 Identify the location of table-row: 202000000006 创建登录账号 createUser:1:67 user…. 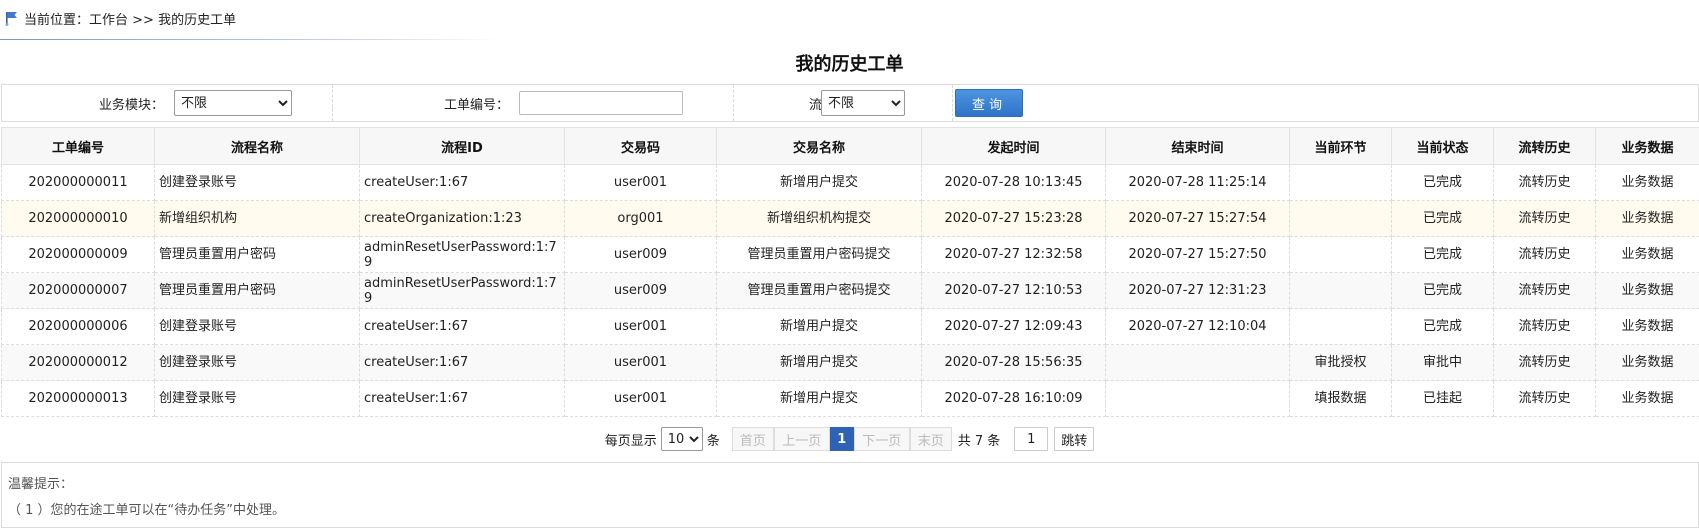
(850, 326).